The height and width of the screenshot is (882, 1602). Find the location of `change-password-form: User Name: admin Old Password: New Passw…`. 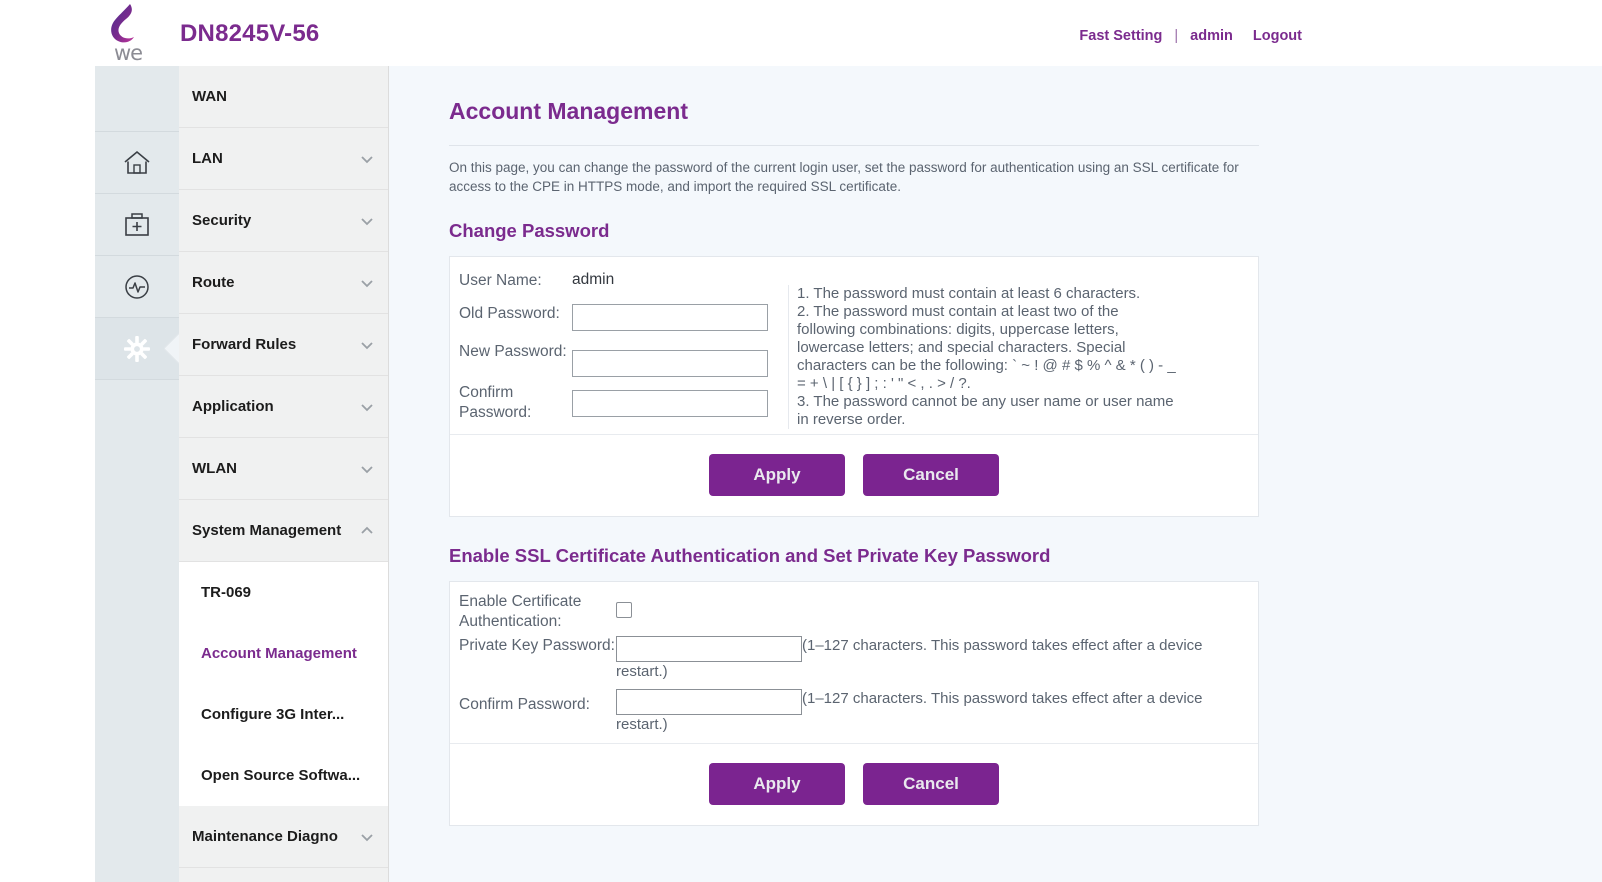

change-password-form: User Name: admin Old Password: New Passw… is located at coordinates (854, 345).